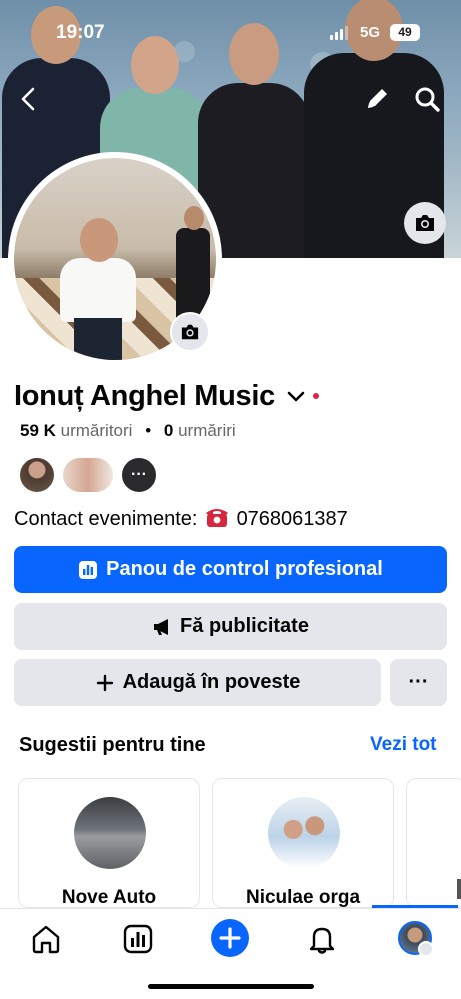 The width and height of the screenshot is (461, 999). Describe the element at coordinates (211, 682) in the screenshot. I see `add-story-label: Adaugă în poveste` at that location.